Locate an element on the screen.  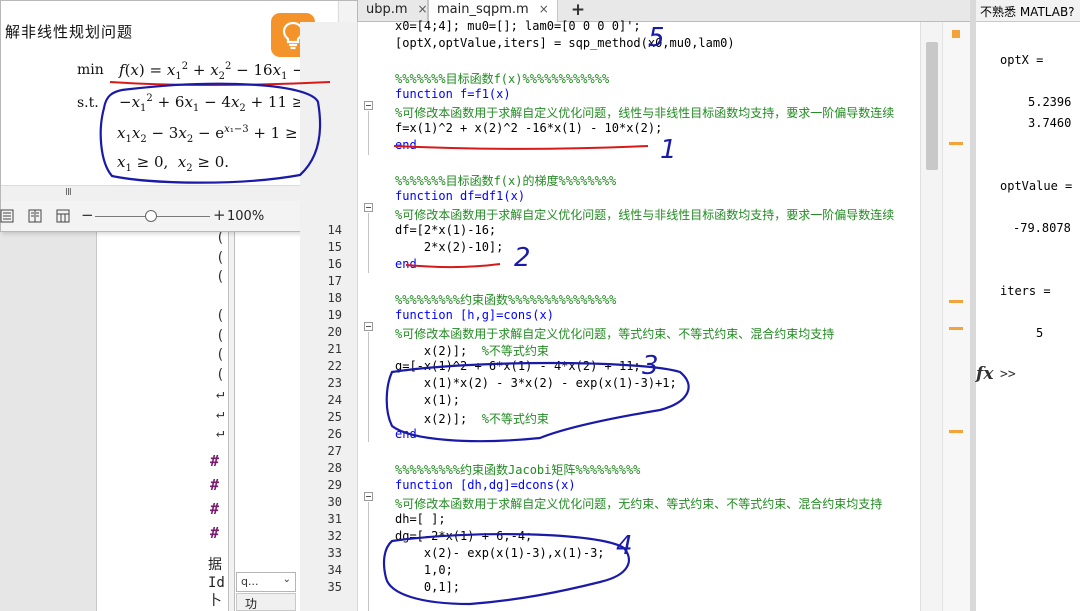
word-tab: 功 is located at coordinates (266, 602).